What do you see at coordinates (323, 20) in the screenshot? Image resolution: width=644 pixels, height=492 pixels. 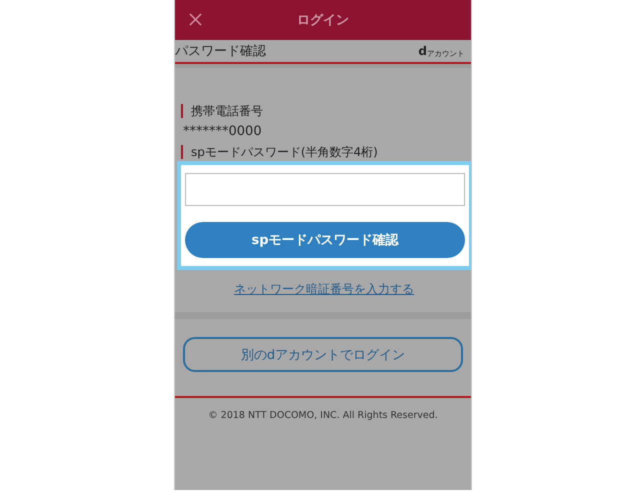 I see `header-title: ログイン` at bounding box center [323, 20].